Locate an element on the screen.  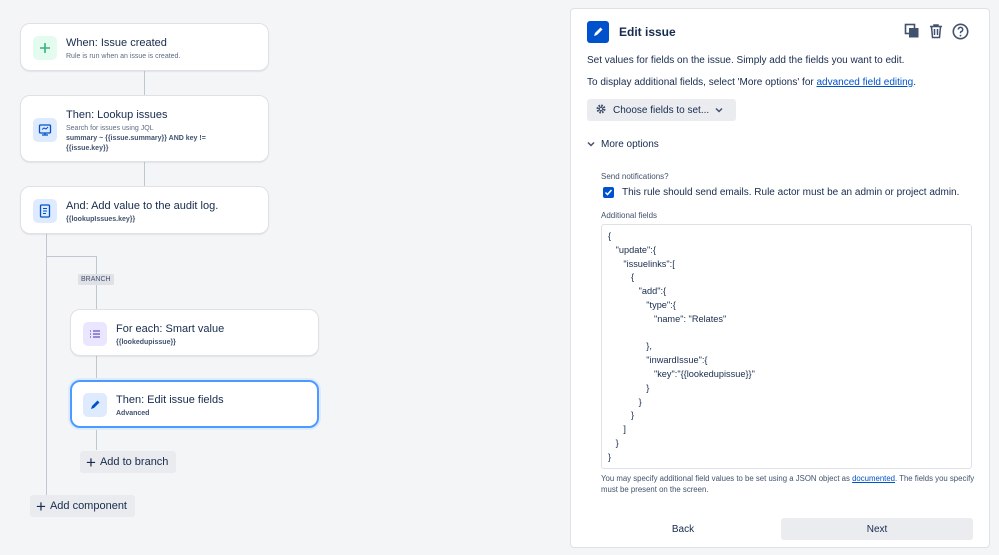
panel-actions is located at coordinates (936, 31).